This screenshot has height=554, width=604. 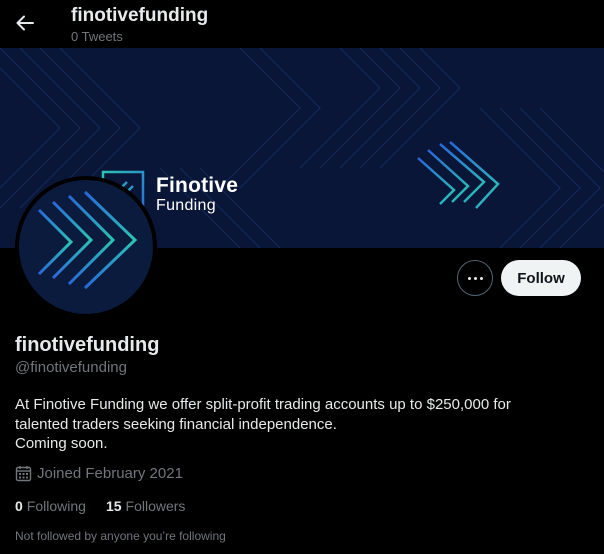 I want to click on following-link: 0 Following, so click(x=50, y=506).